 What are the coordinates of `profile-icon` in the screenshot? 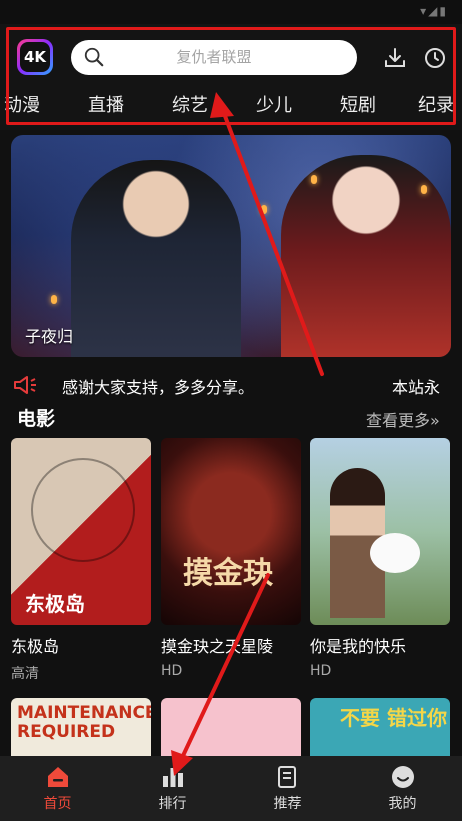 It's located at (403, 777).